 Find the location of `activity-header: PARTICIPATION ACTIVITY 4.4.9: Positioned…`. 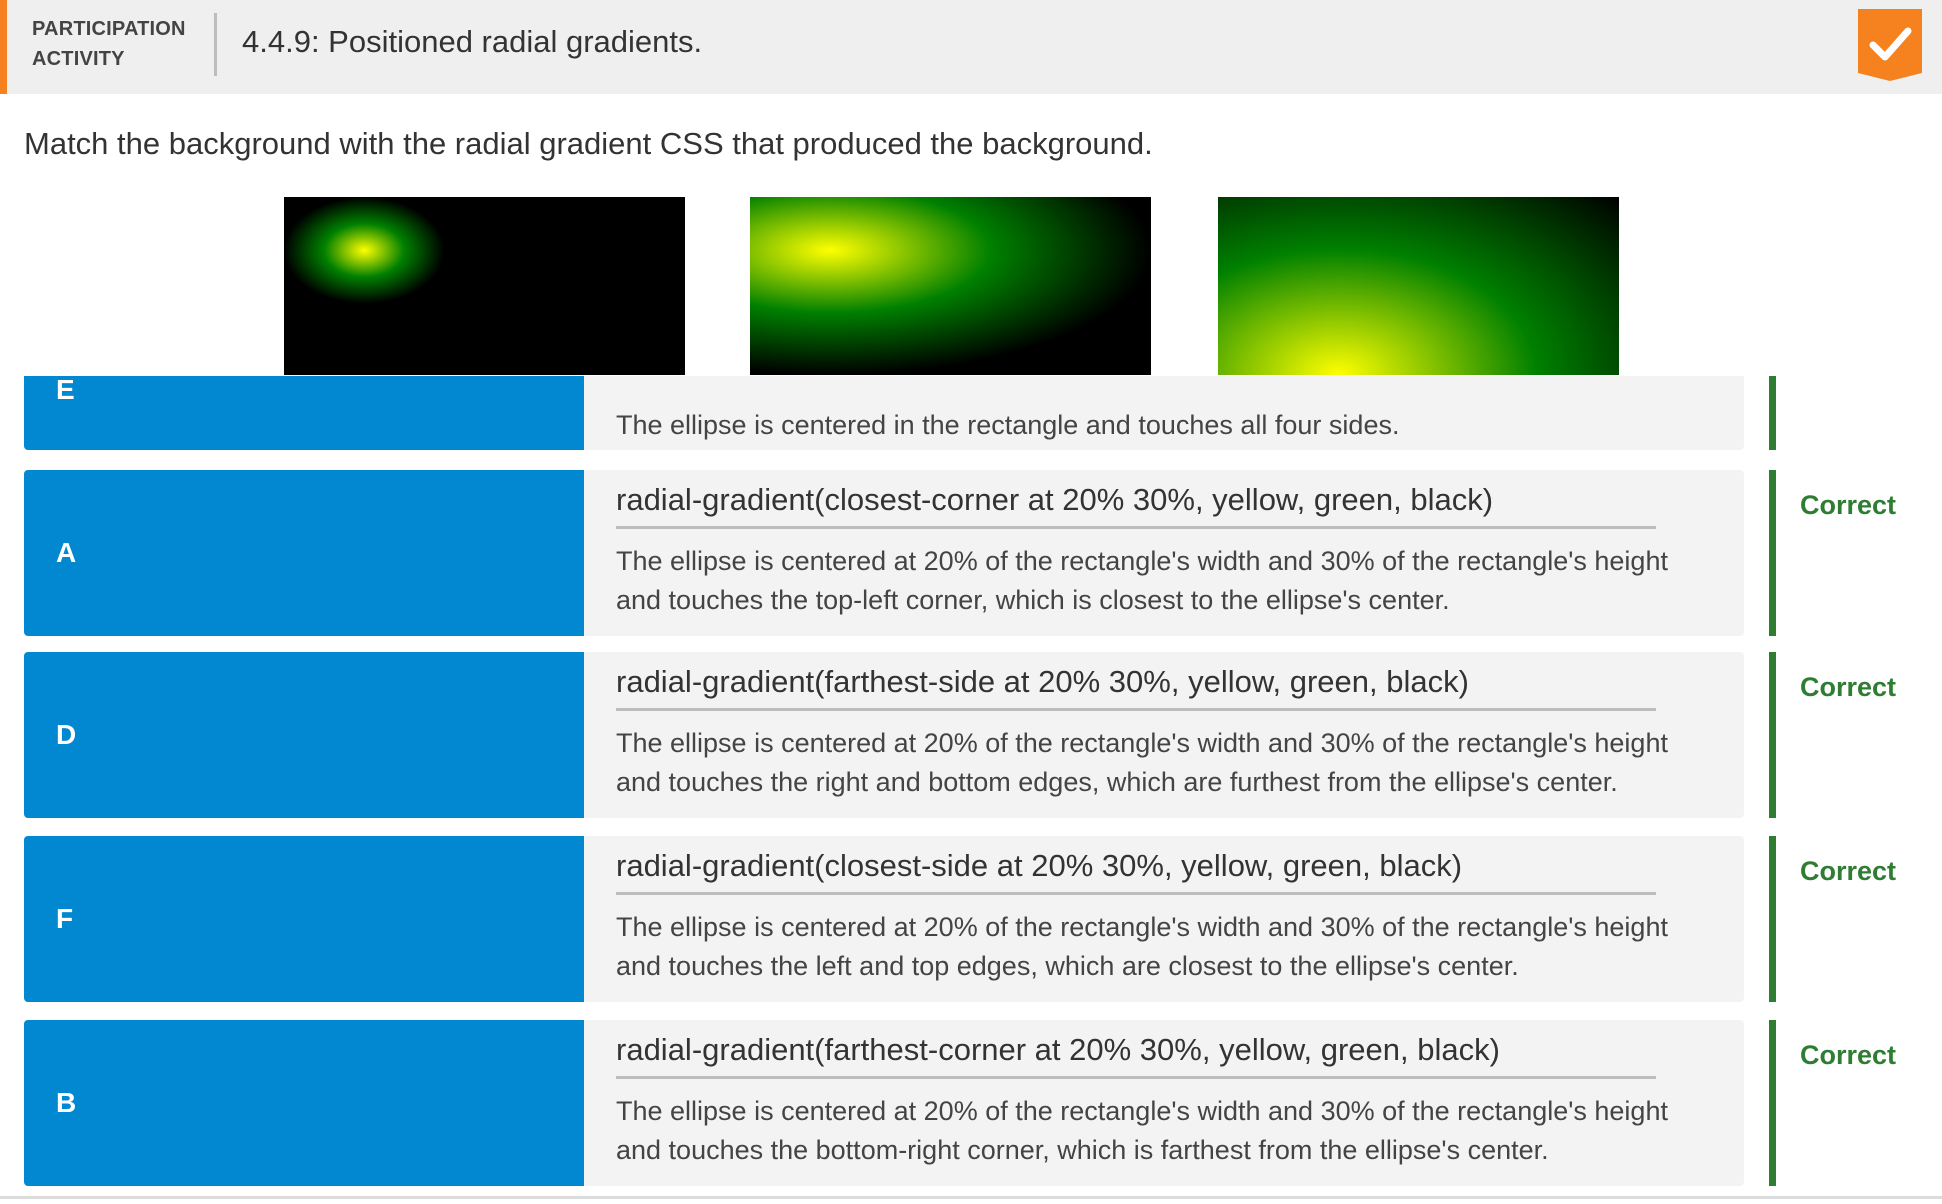

activity-header: PARTICIPATION ACTIVITY 4.4.9: Positioned… is located at coordinates (971, 47).